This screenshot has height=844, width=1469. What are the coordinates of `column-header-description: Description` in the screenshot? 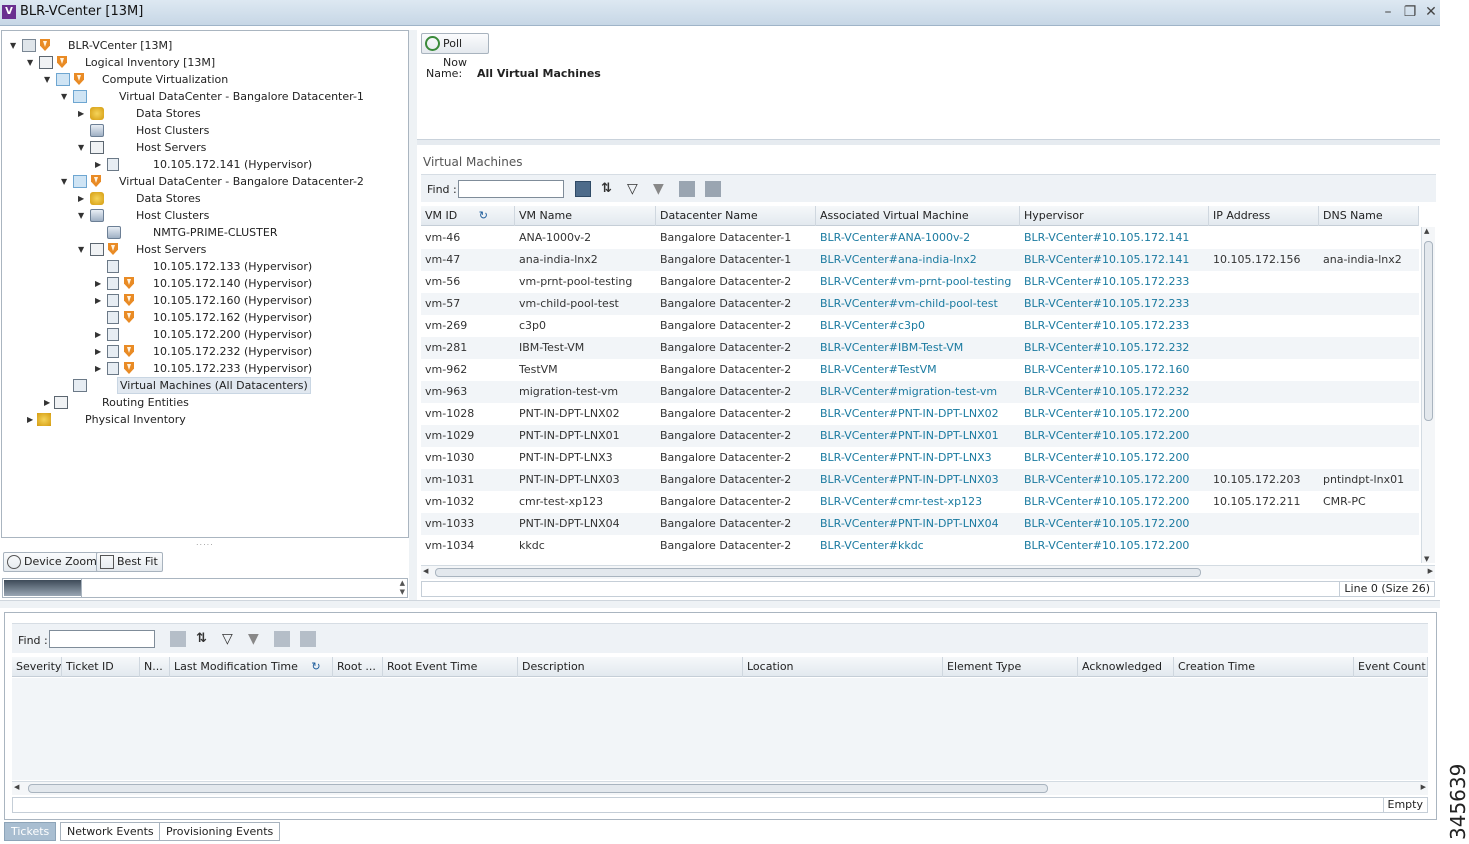 It's located at (630, 667).